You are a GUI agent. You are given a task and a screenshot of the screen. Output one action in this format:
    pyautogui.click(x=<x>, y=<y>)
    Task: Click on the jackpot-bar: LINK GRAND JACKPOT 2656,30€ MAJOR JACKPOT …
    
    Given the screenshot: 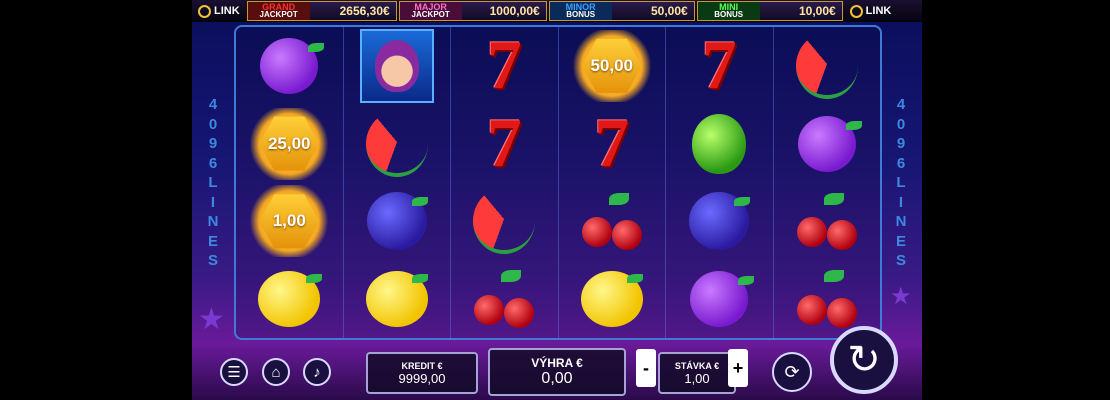 What is the action you would take?
    pyautogui.click(x=557, y=11)
    